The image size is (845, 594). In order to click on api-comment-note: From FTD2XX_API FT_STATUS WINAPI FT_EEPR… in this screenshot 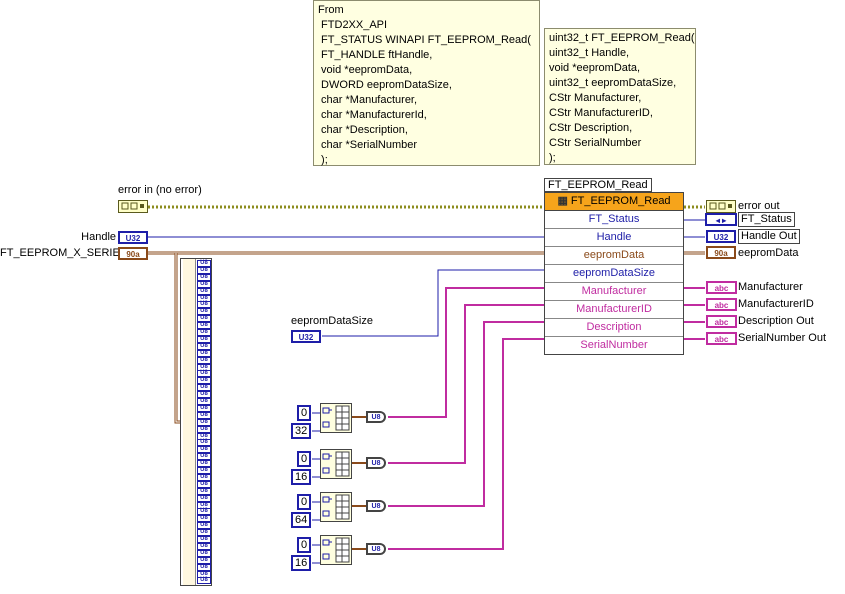, I will do `click(426, 83)`.